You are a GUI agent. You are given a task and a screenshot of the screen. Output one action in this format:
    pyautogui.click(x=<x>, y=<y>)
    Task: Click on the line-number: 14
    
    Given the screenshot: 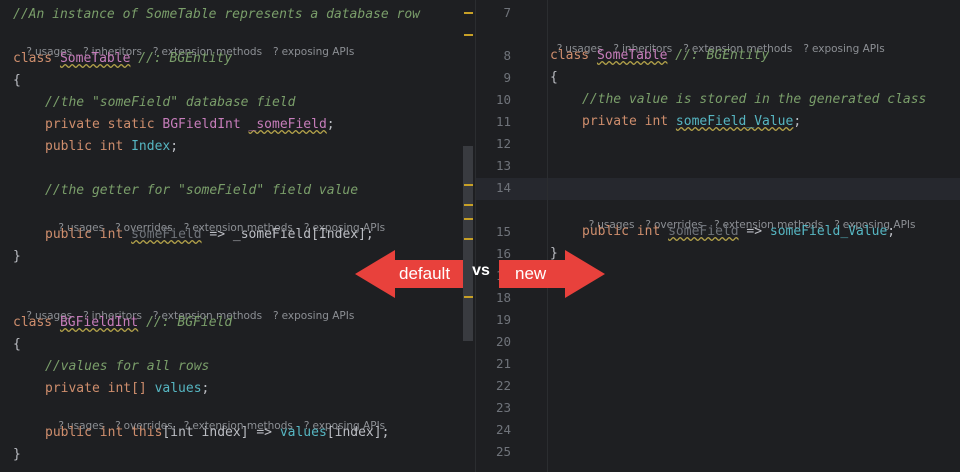 What is the action you would take?
    pyautogui.click(x=493, y=188)
    